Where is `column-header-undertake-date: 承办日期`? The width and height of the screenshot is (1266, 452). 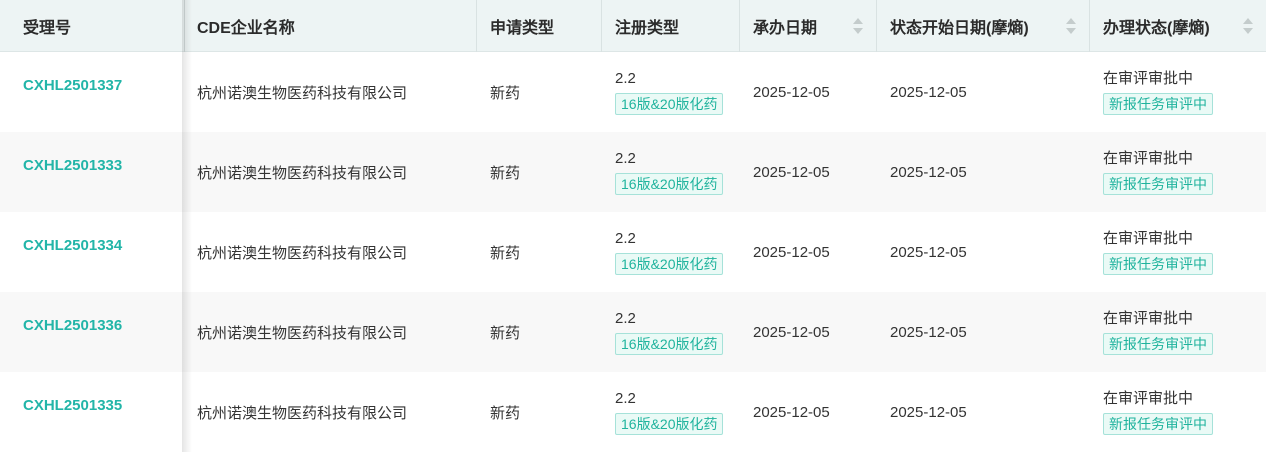
column-header-undertake-date: 承办日期 is located at coordinates (808, 26).